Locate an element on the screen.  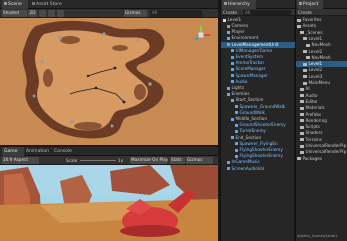
audio-toggle-icon is located at coordinates (51, 13).